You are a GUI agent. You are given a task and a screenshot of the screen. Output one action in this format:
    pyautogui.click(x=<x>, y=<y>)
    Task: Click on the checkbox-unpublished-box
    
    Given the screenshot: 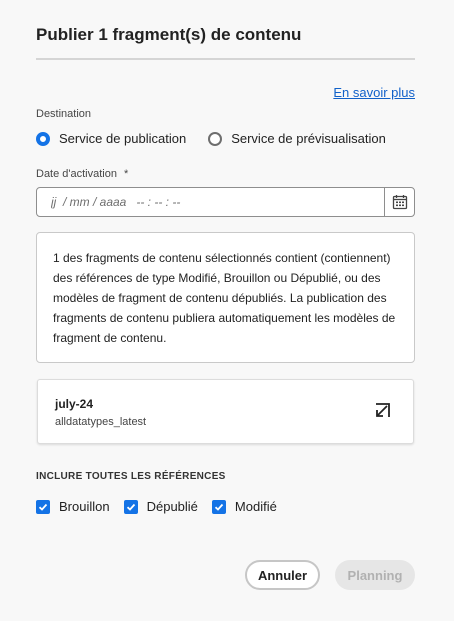 What is the action you would take?
    pyautogui.click(x=130, y=506)
    